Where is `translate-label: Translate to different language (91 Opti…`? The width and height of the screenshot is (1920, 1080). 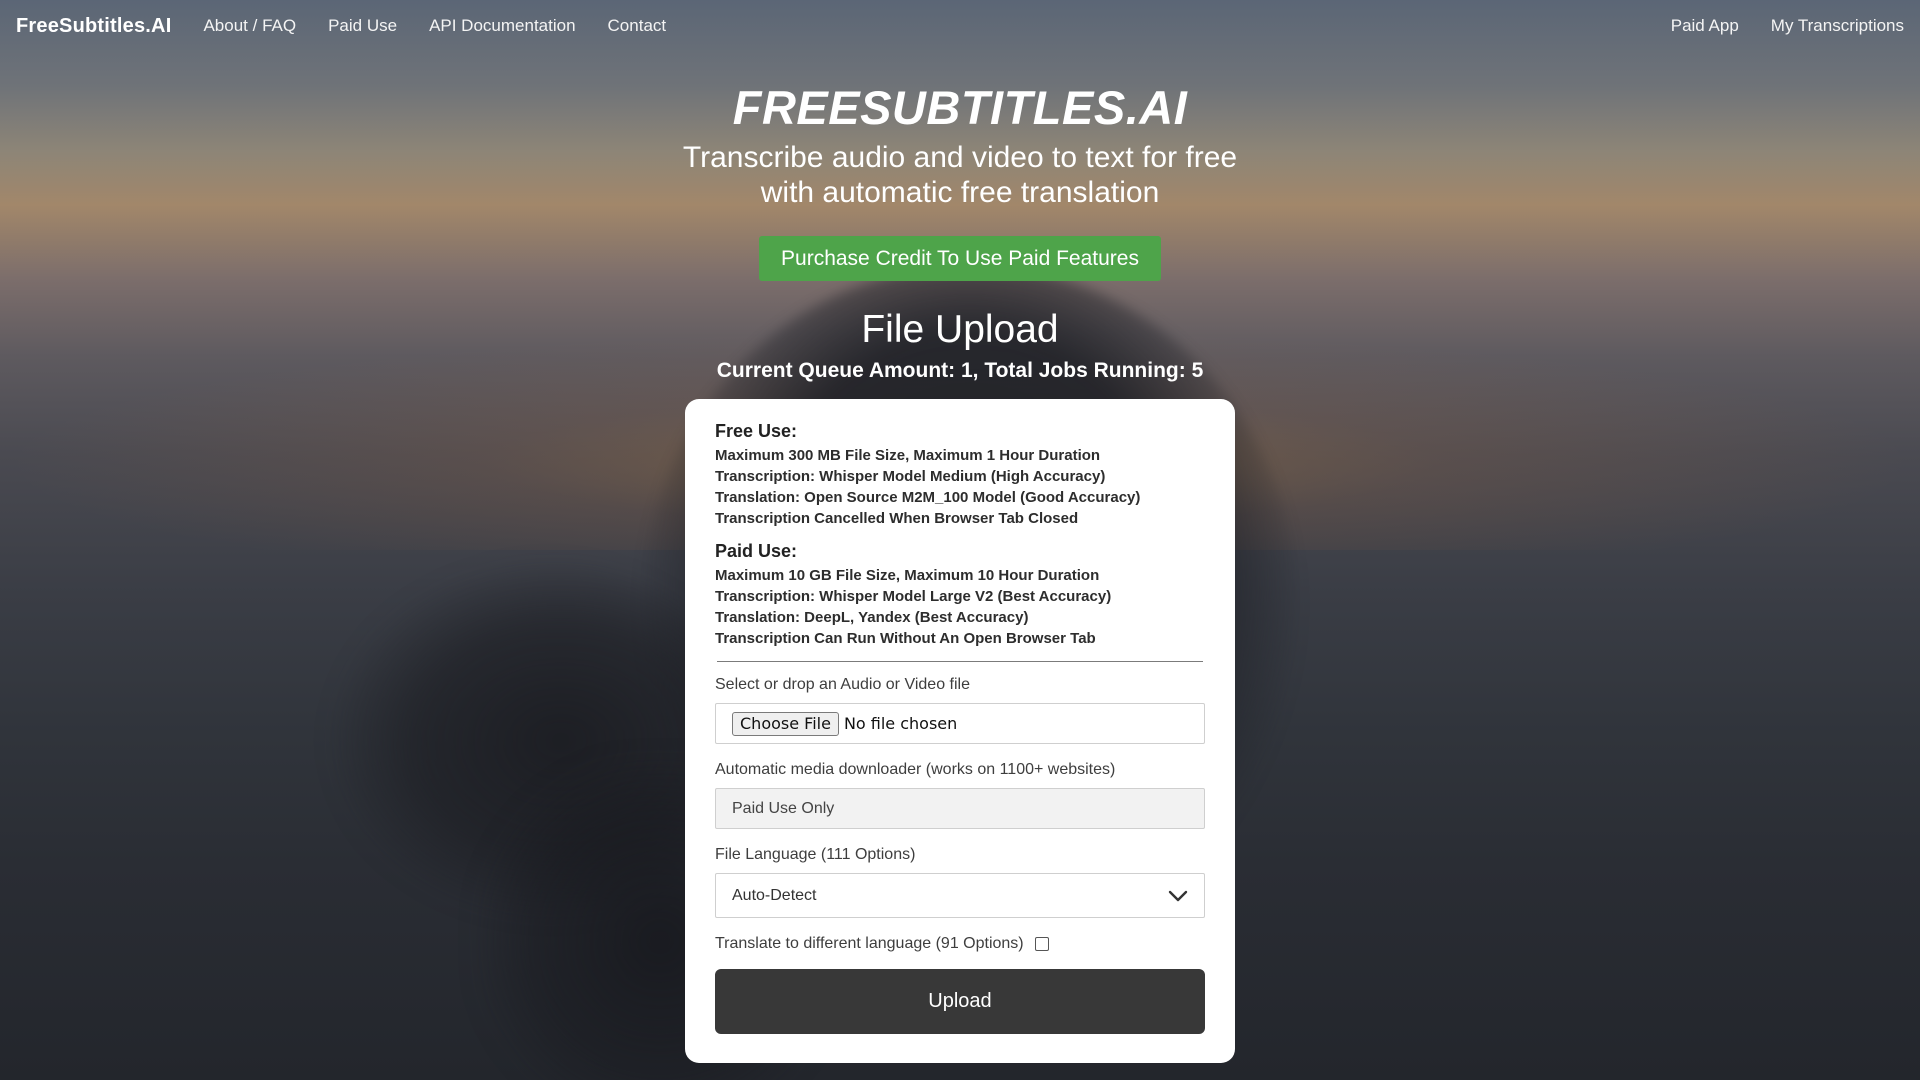
translate-label: Translate to different language (91 Opti… is located at coordinates (869, 943).